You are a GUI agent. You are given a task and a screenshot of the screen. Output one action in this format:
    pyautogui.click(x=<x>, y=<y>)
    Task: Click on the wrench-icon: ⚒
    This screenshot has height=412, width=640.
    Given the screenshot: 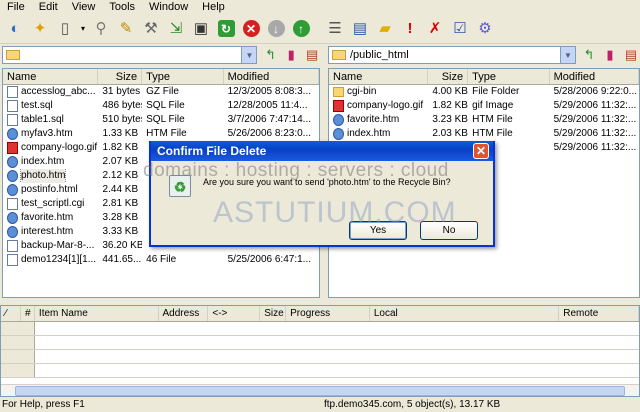 What is the action you would take?
    pyautogui.click(x=151, y=29)
    